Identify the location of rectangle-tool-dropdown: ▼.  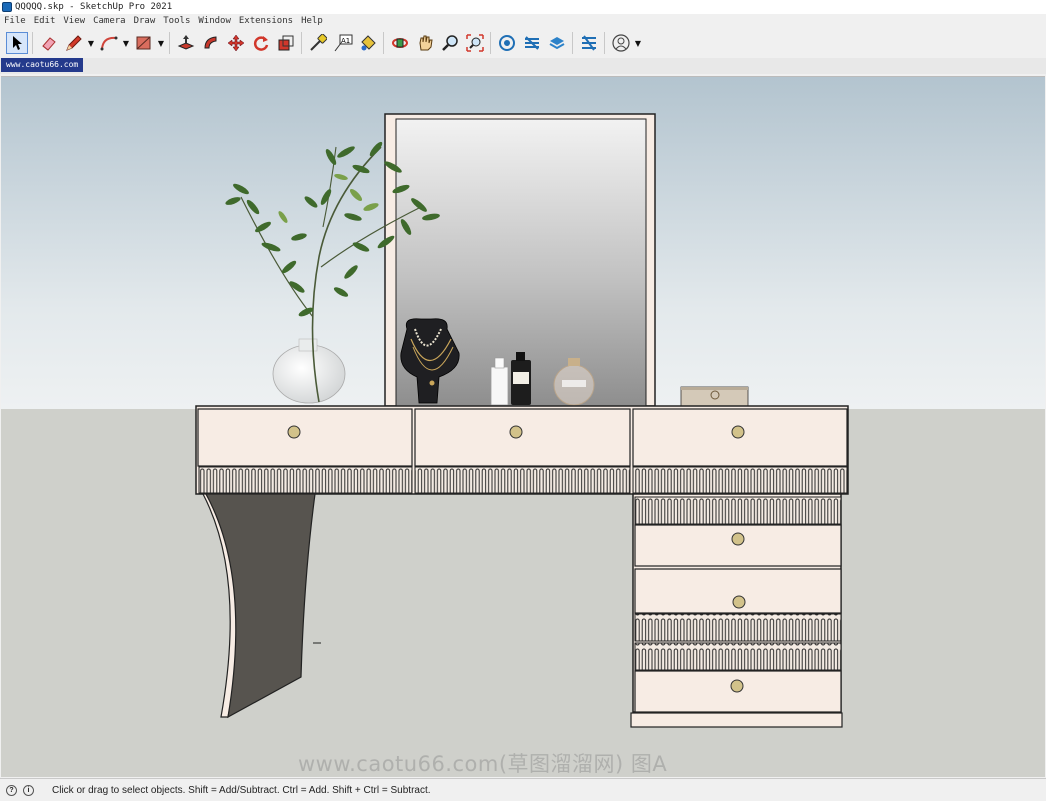
(161, 43).